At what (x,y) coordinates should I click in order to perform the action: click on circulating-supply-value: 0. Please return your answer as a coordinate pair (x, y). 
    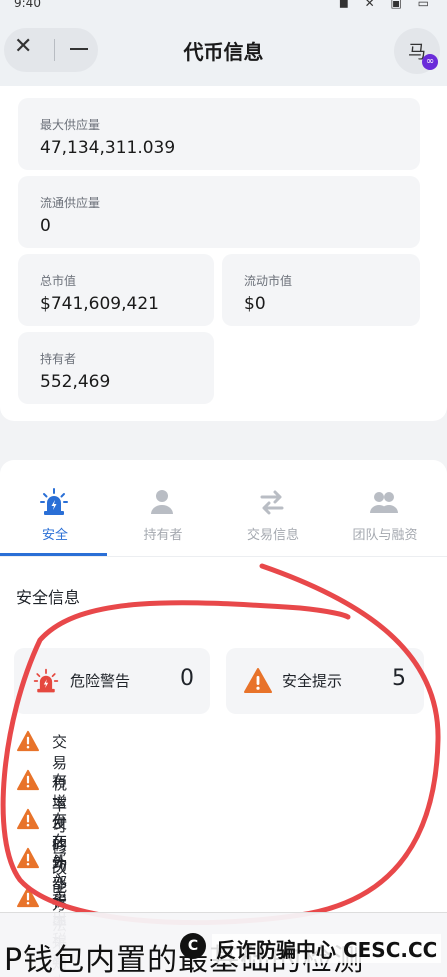
    Looking at the image, I should click on (45, 226).